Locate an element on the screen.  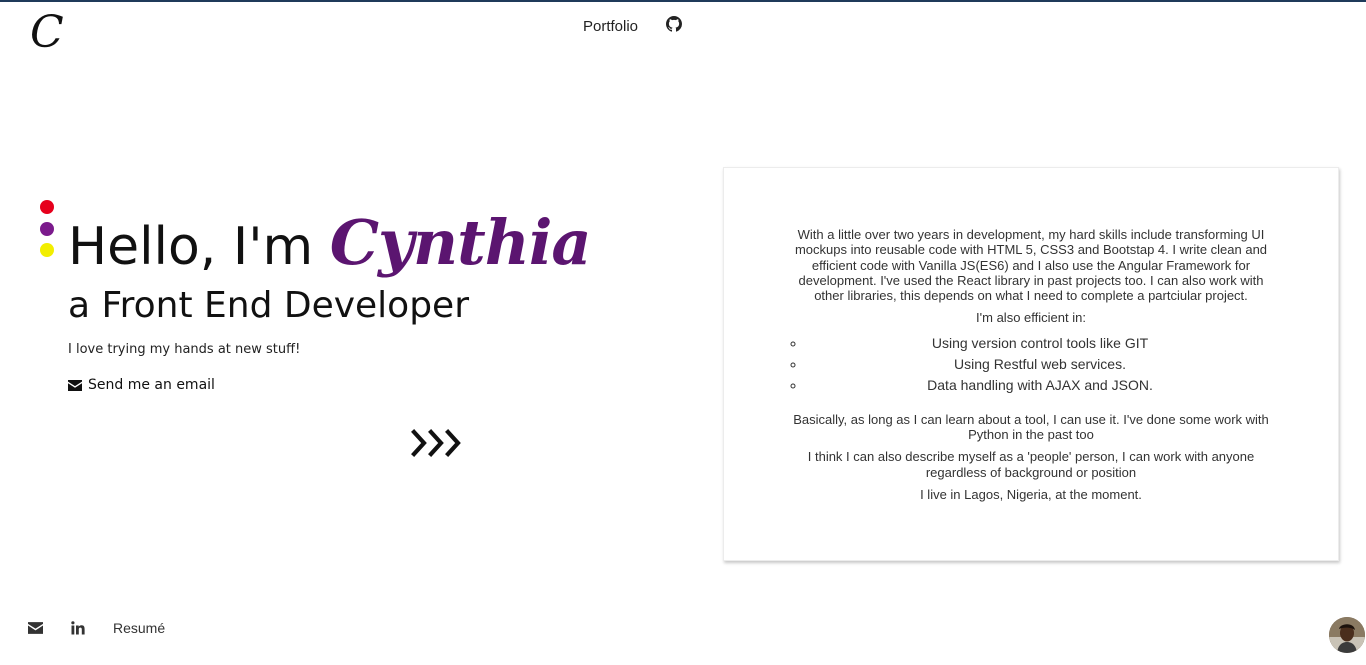
github-link is located at coordinates (674, 26).